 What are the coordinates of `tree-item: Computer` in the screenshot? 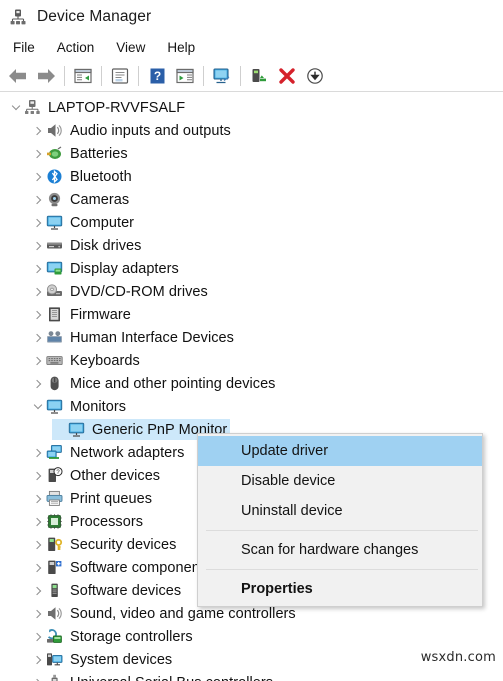 It's located at (251, 222).